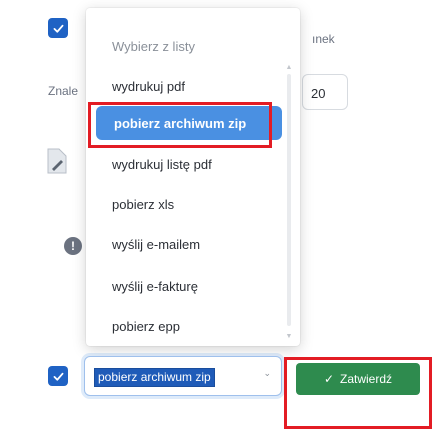 The image size is (436, 433). What do you see at coordinates (325, 92) in the screenshot?
I see `page-size-input: 20` at bounding box center [325, 92].